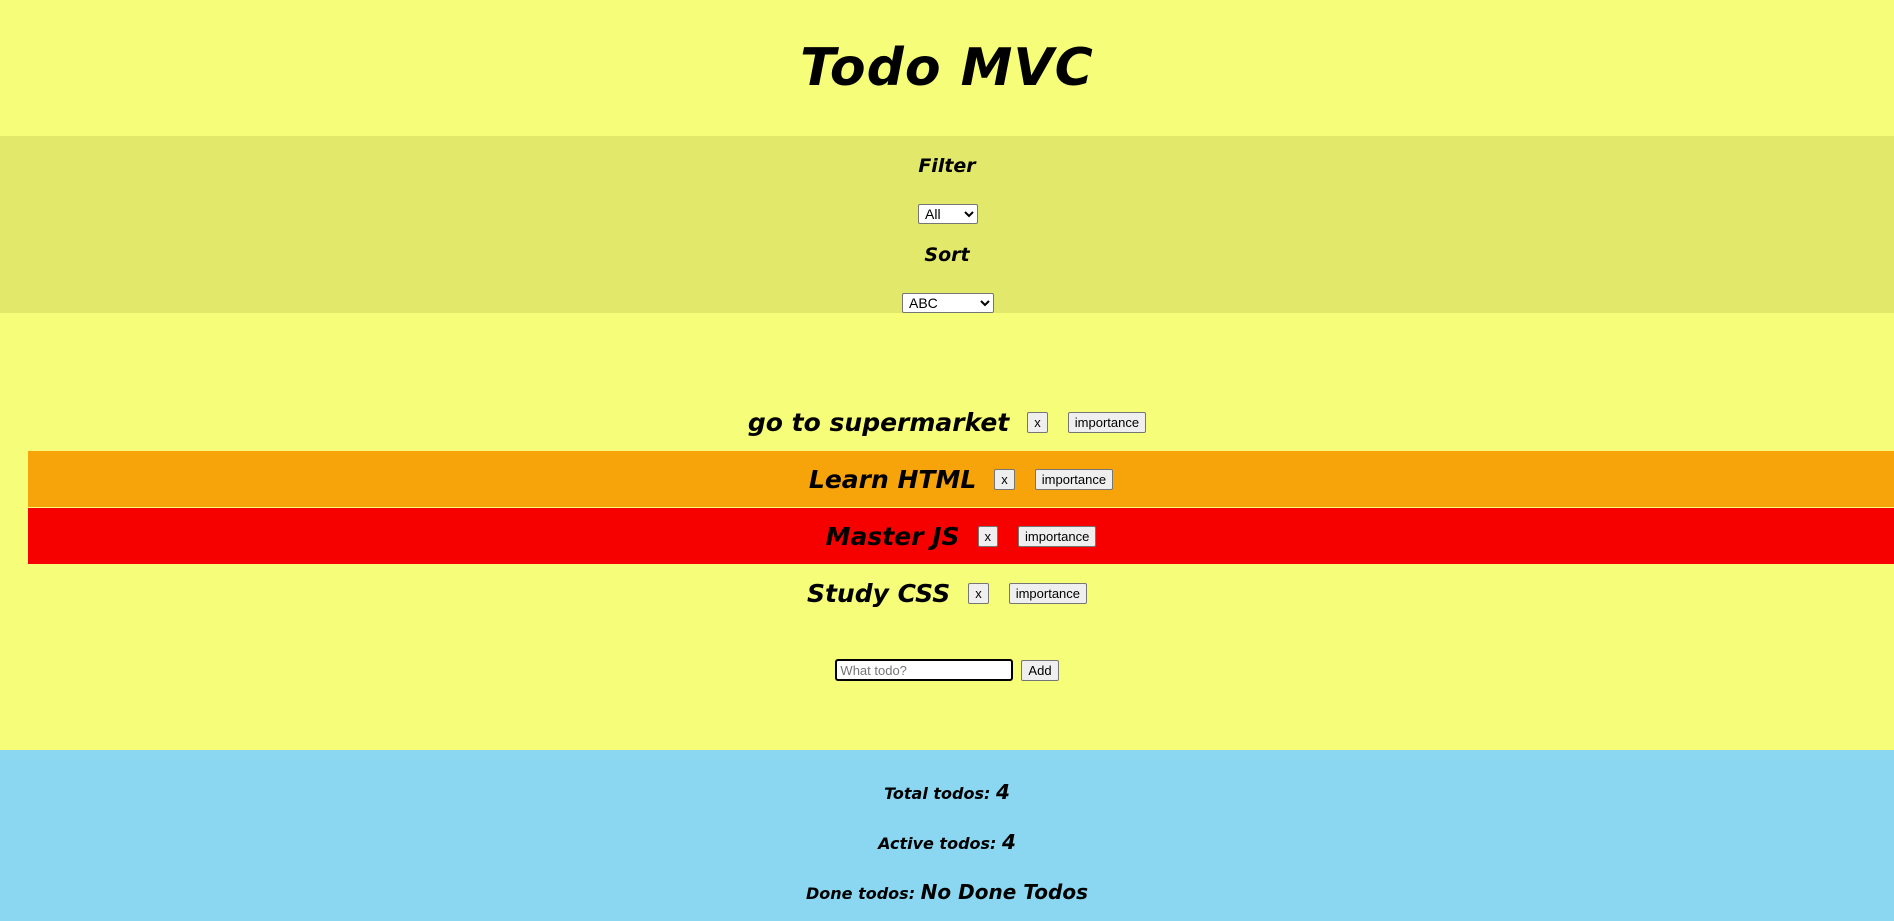 This screenshot has height=921, width=1894. Describe the element at coordinates (947, 166) in the screenshot. I see `filter-label: Filter` at that location.